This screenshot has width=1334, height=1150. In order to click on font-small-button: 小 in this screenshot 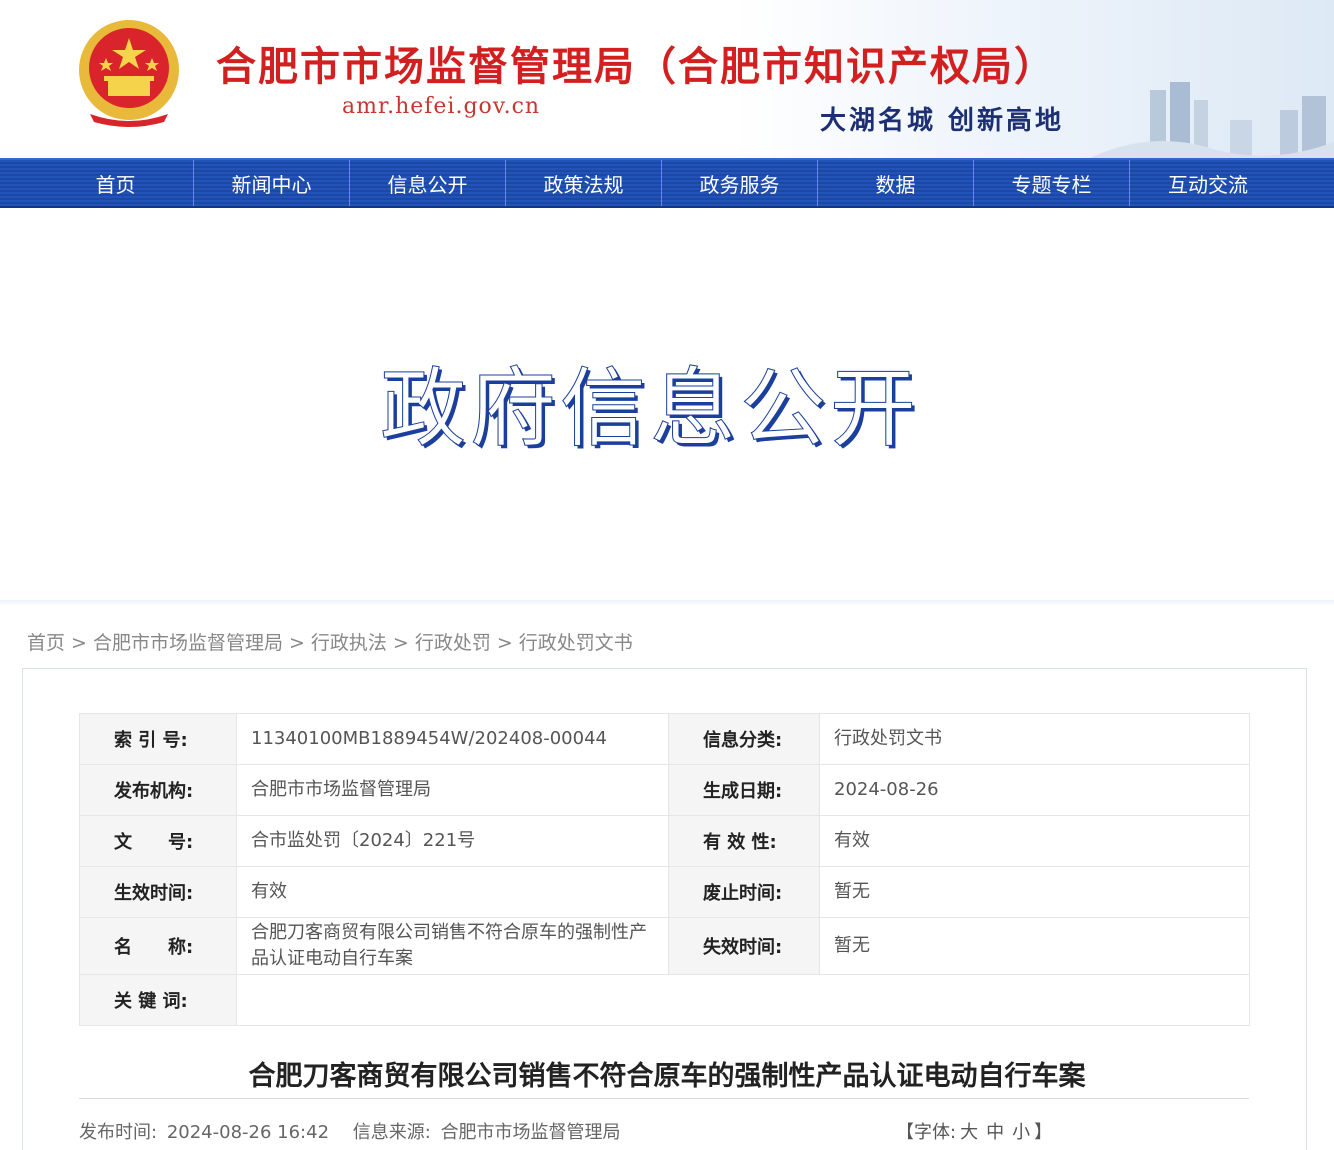, I will do `click(1021, 1132)`.